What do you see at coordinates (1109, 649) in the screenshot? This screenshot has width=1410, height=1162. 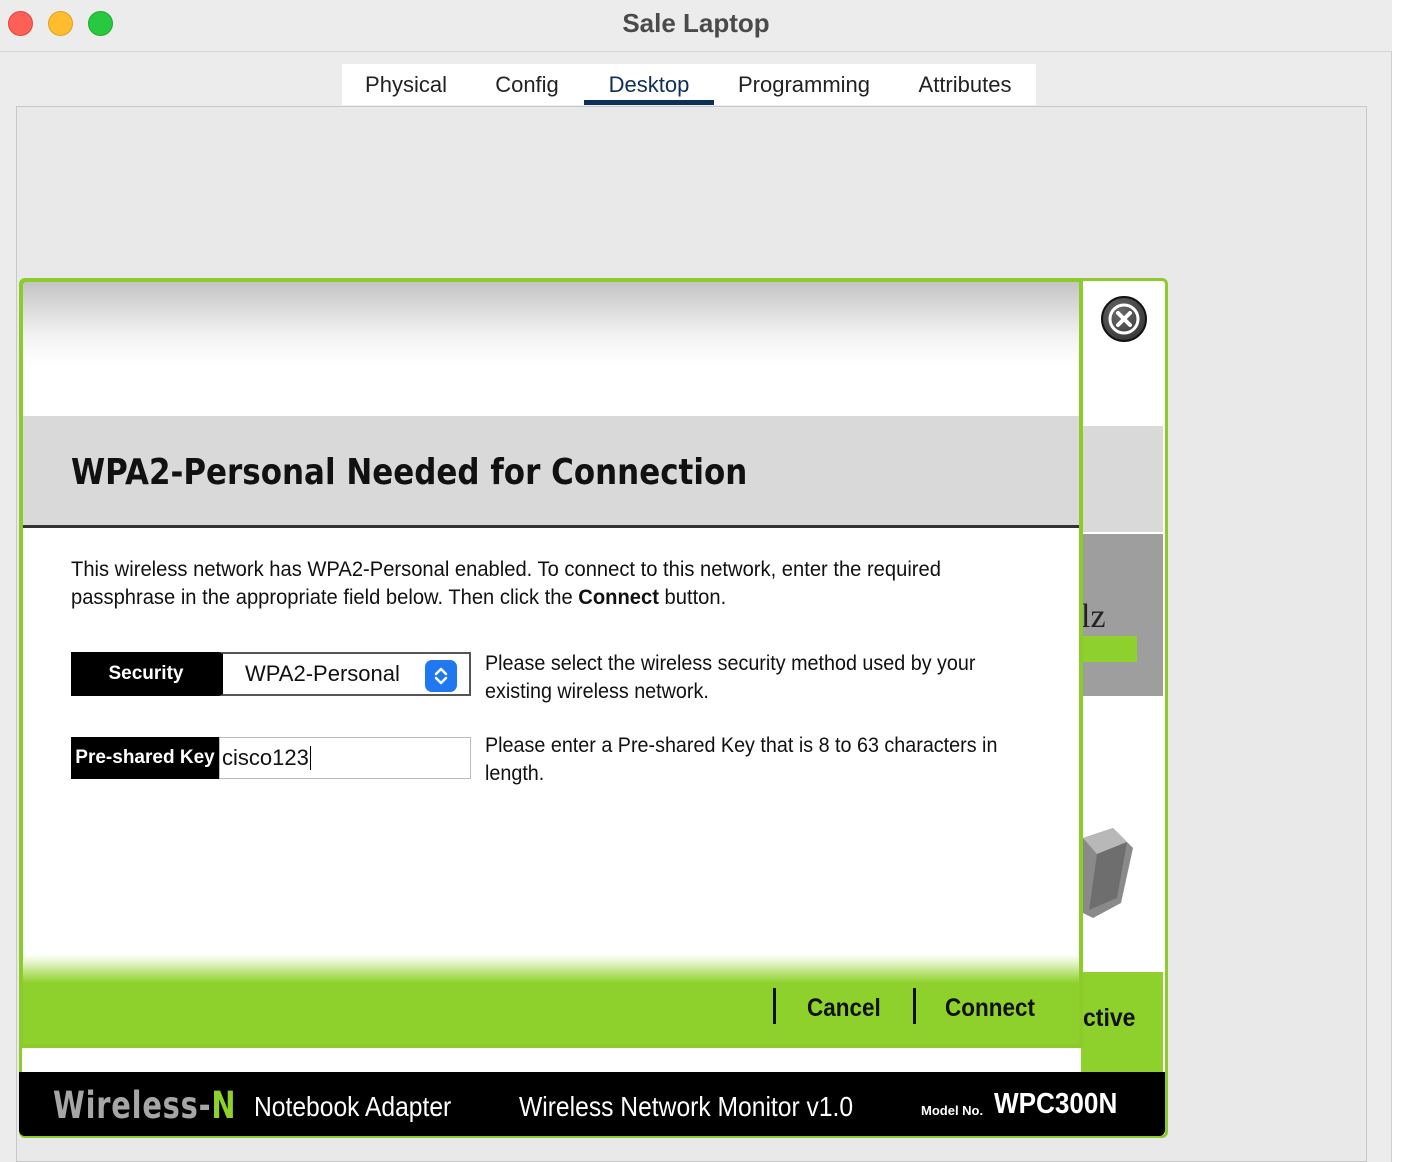 I see `signal-bar` at bounding box center [1109, 649].